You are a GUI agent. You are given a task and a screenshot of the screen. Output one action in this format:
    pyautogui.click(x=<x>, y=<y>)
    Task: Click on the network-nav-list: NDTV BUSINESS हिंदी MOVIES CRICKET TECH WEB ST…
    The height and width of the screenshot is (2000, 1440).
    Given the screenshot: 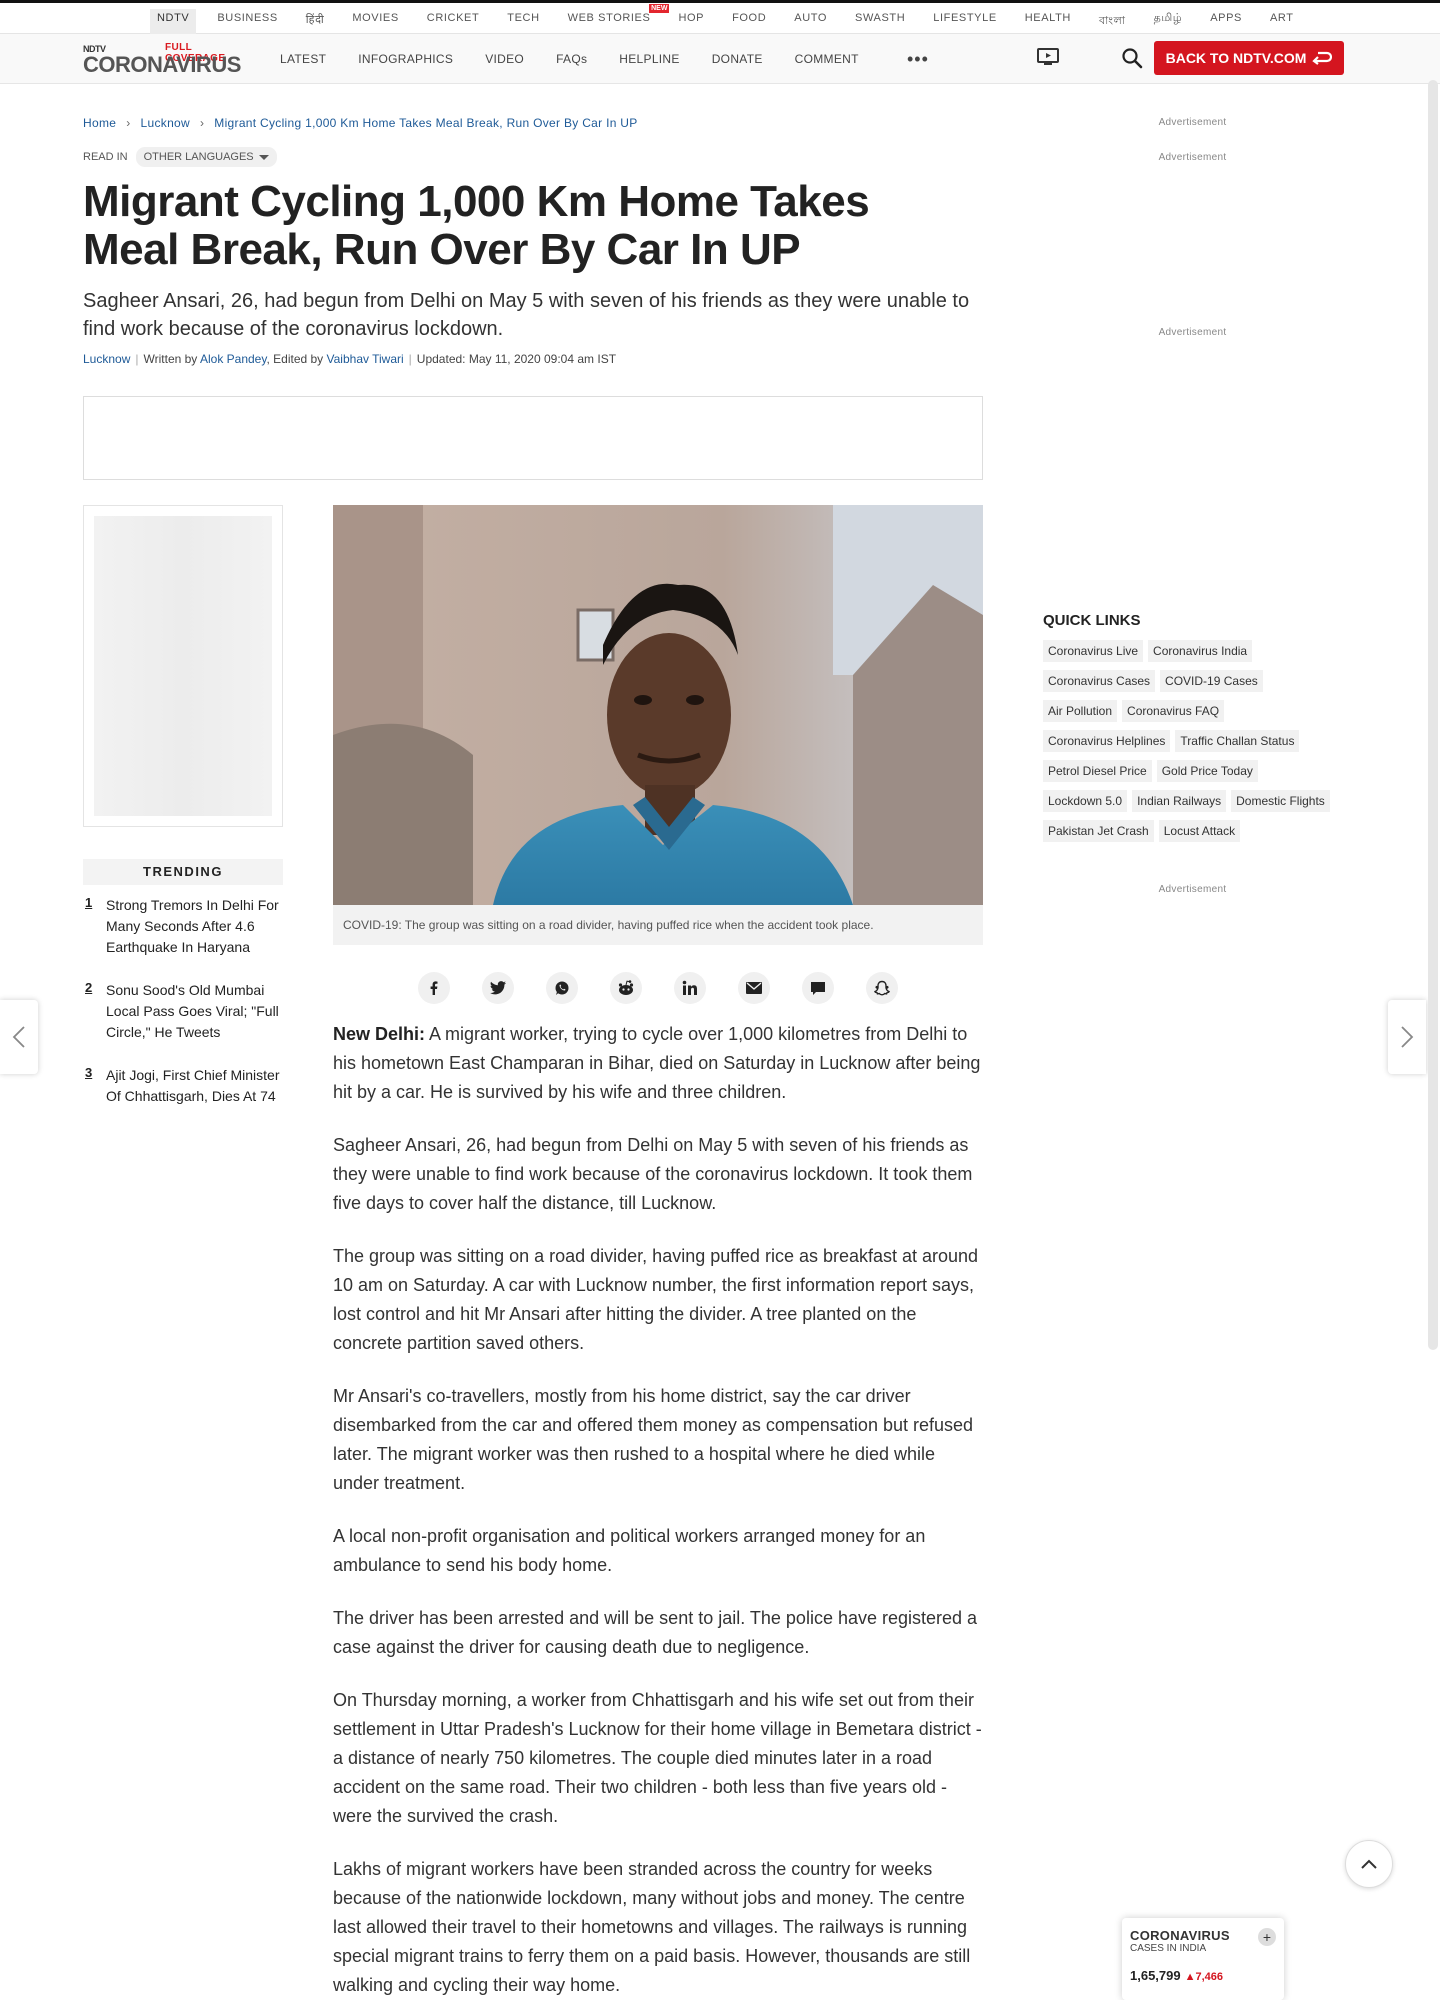 What is the action you would take?
    pyautogui.click(x=732, y=19)
    